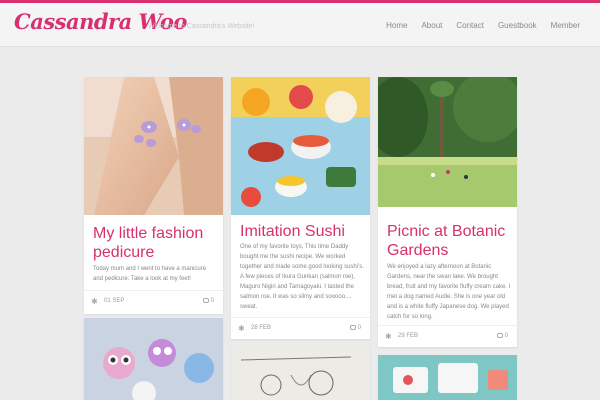  I want to click on main-nav: Home About Contact Guestbook Member, so click(483, 25).